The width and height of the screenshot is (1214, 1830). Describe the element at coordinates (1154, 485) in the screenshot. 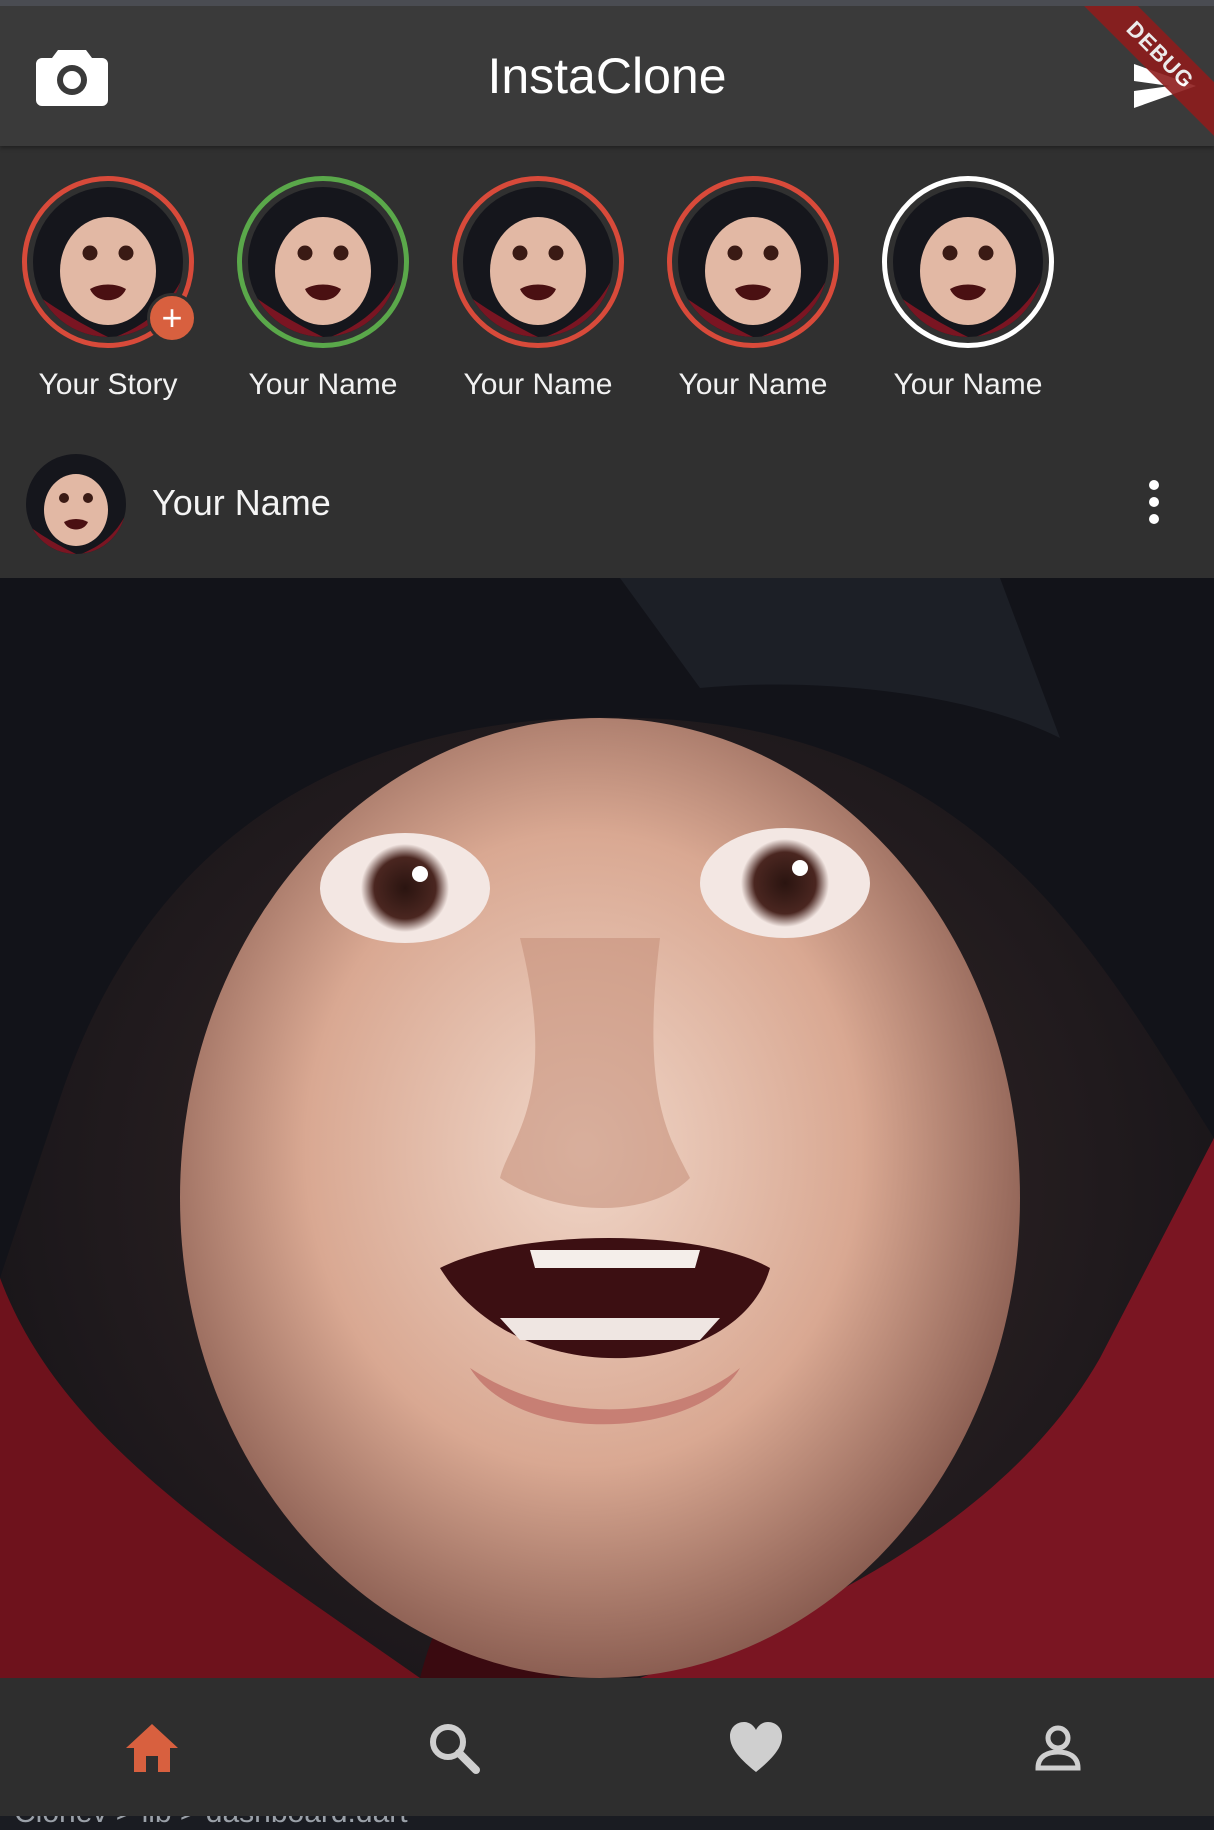

I see `more-vert-icon` at that location.